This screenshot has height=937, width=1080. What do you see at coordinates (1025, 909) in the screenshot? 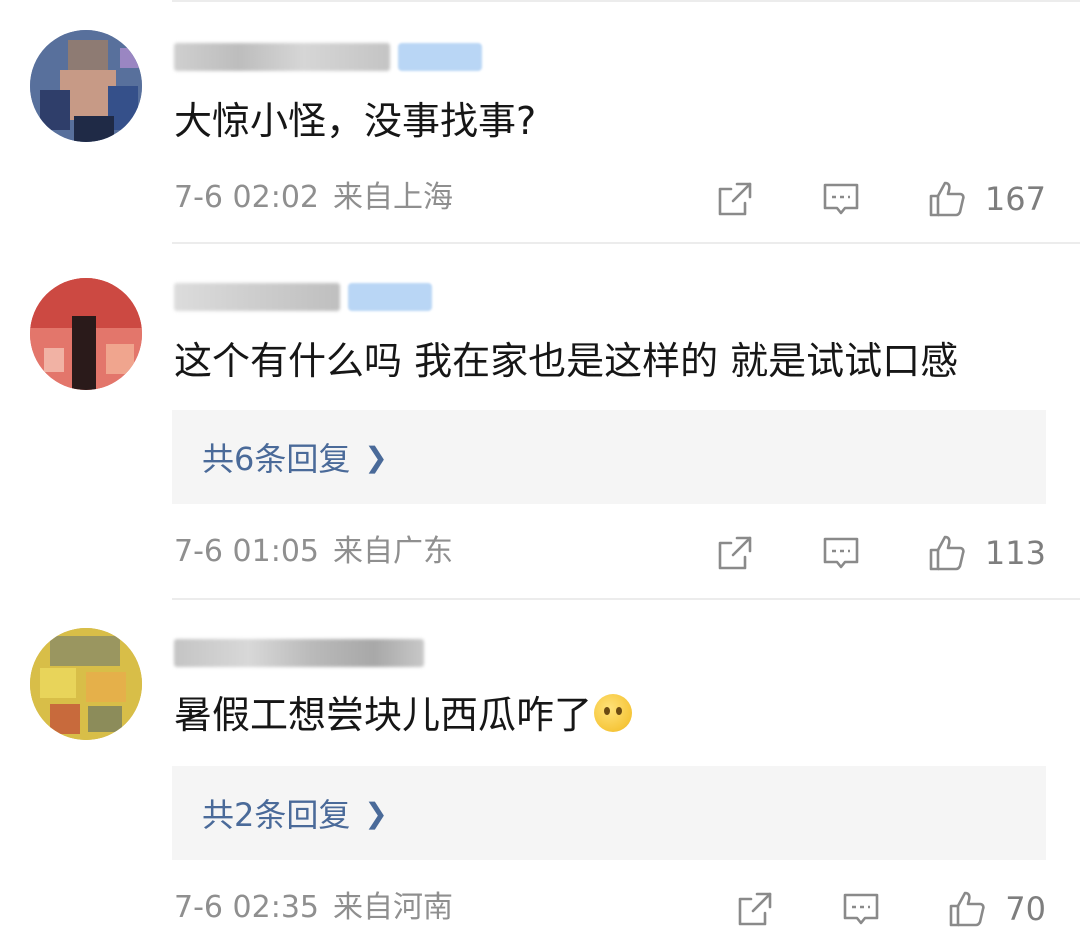
I see `like-count: 70` at bounding box center [1025, 909].